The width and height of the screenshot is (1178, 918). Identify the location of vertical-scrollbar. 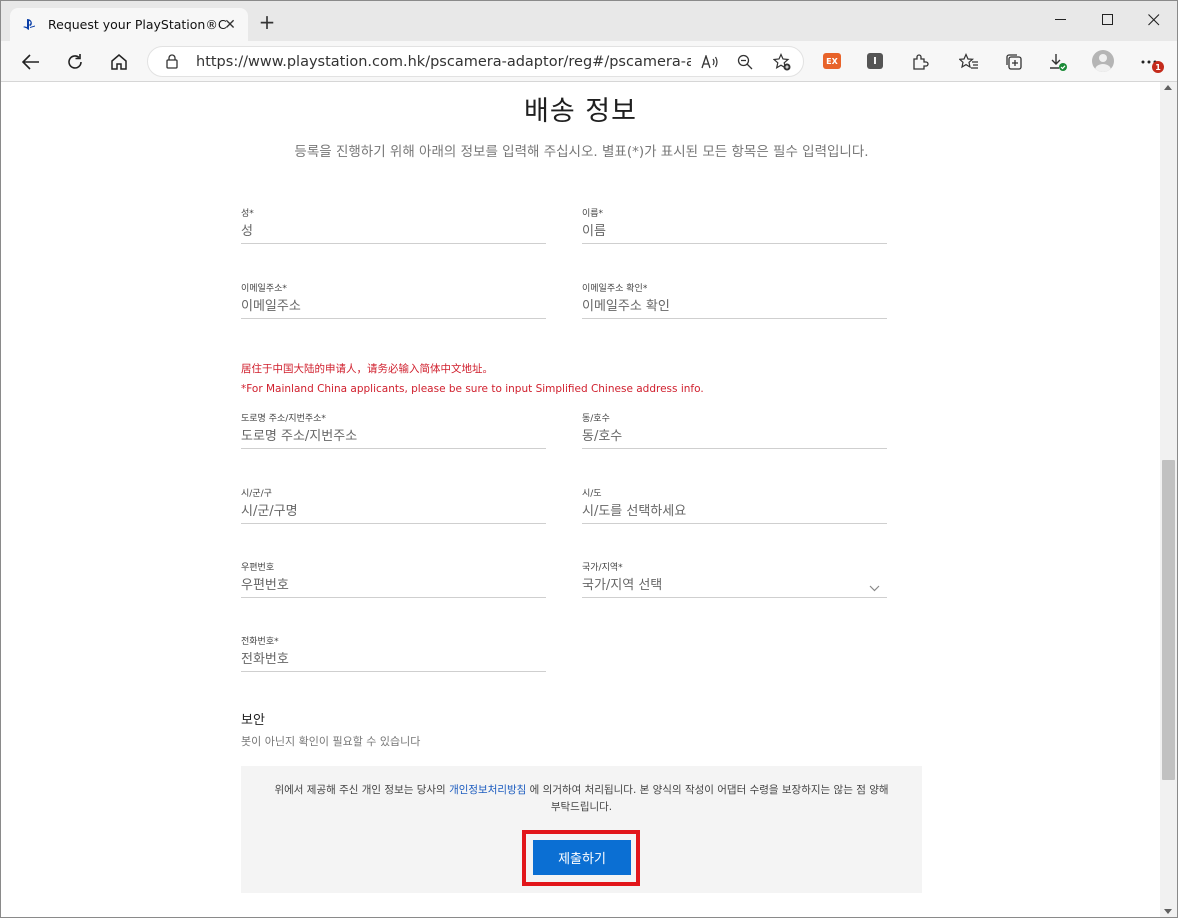
(1168, 499).